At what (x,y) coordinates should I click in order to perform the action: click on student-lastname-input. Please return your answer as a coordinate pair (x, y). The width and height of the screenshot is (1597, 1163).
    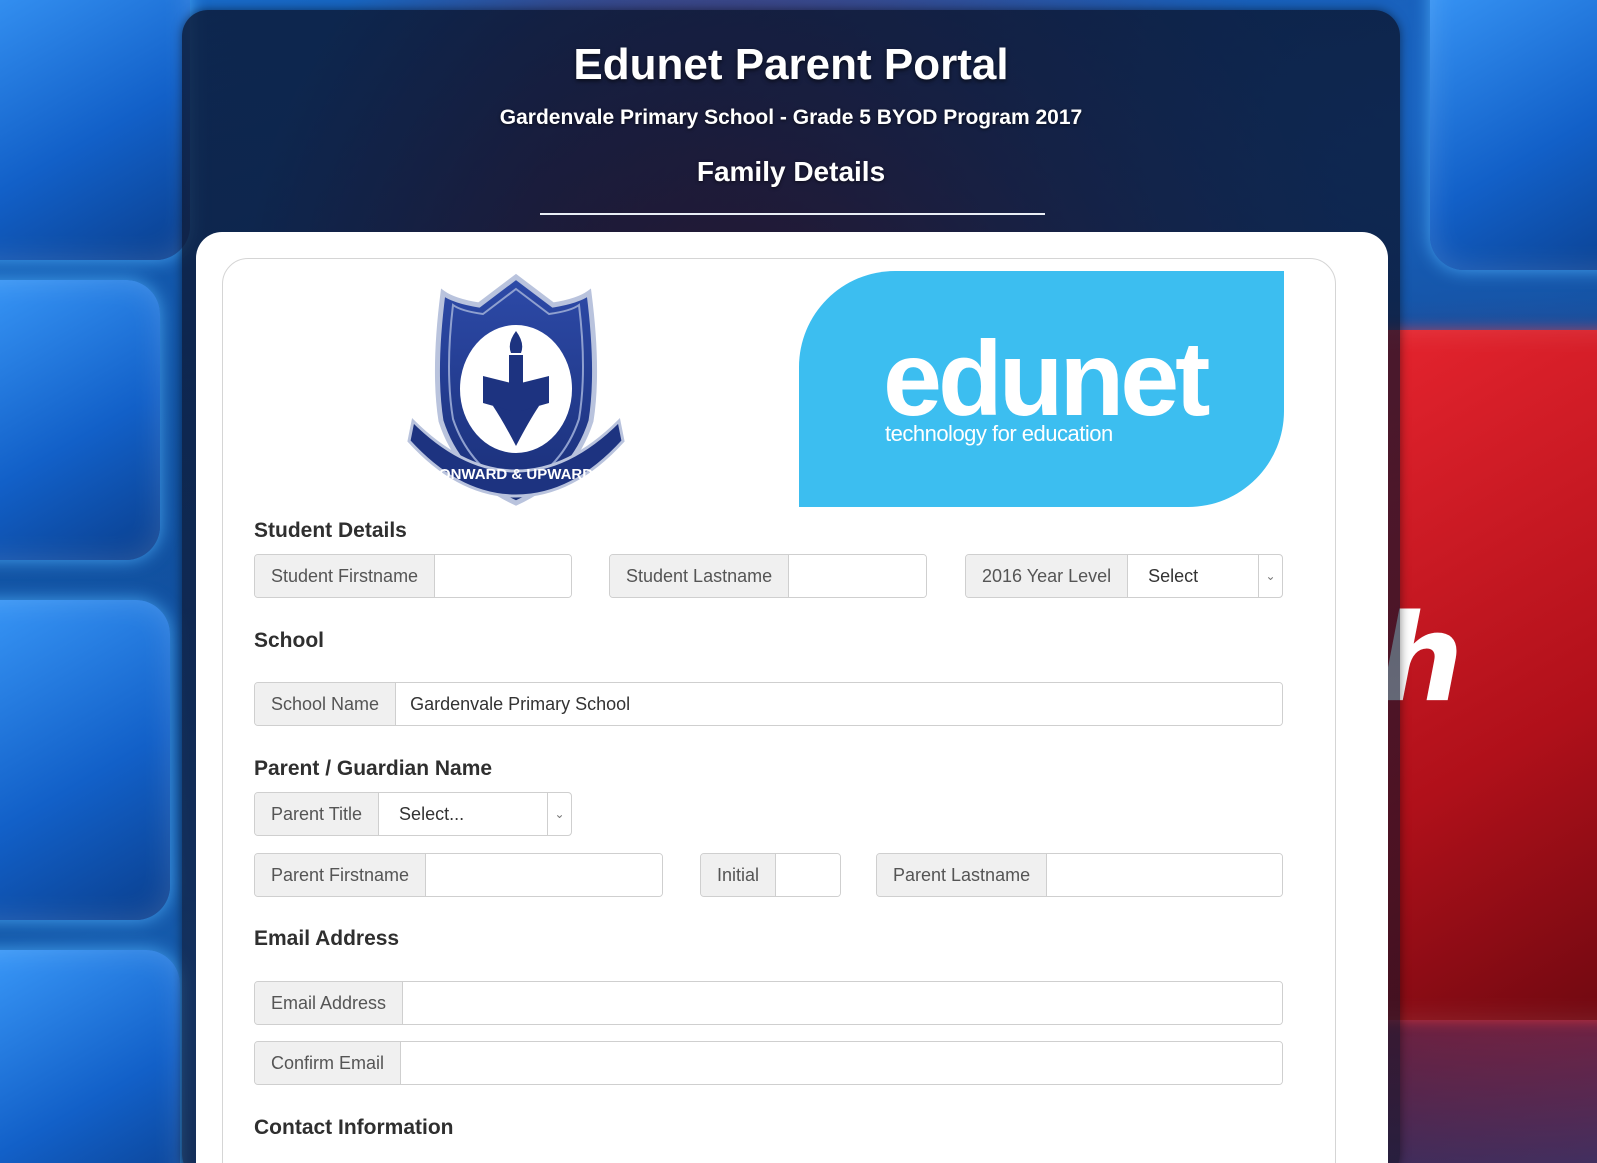
    Looking at the image, I should click on (857, 576).